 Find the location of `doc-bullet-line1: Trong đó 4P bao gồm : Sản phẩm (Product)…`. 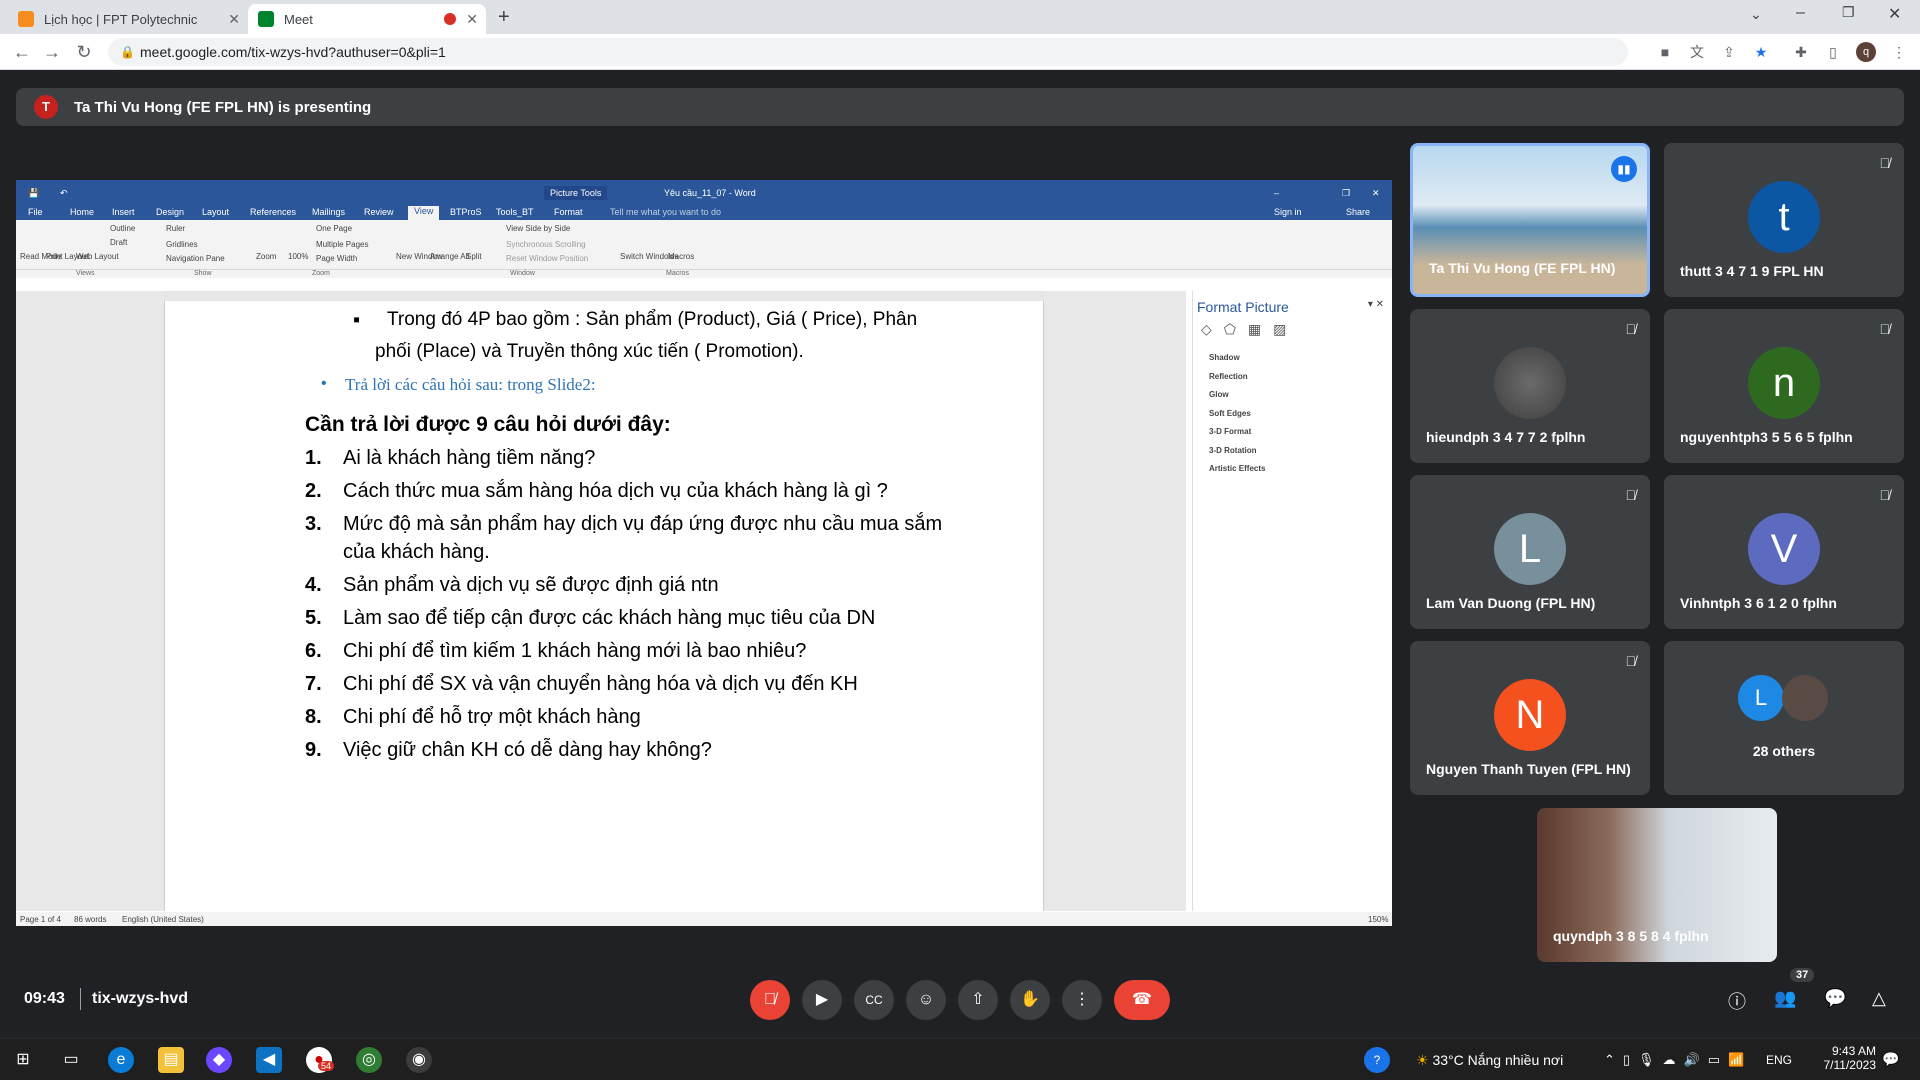

doc-bullet-line1: Trong đó 4P bao gồm : Sản phẩm (Product)… is located at coordinates (652, 319).